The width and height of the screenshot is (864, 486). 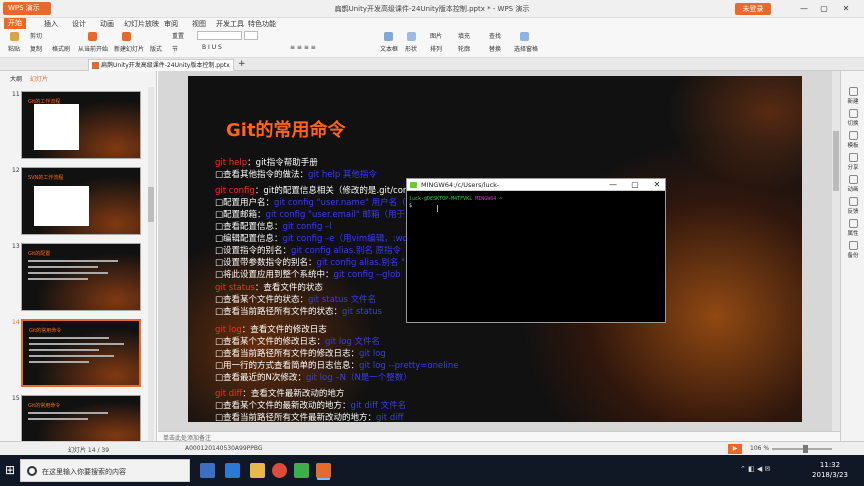 I want to click on reset-button: 重置, so click(x=178, y=35).